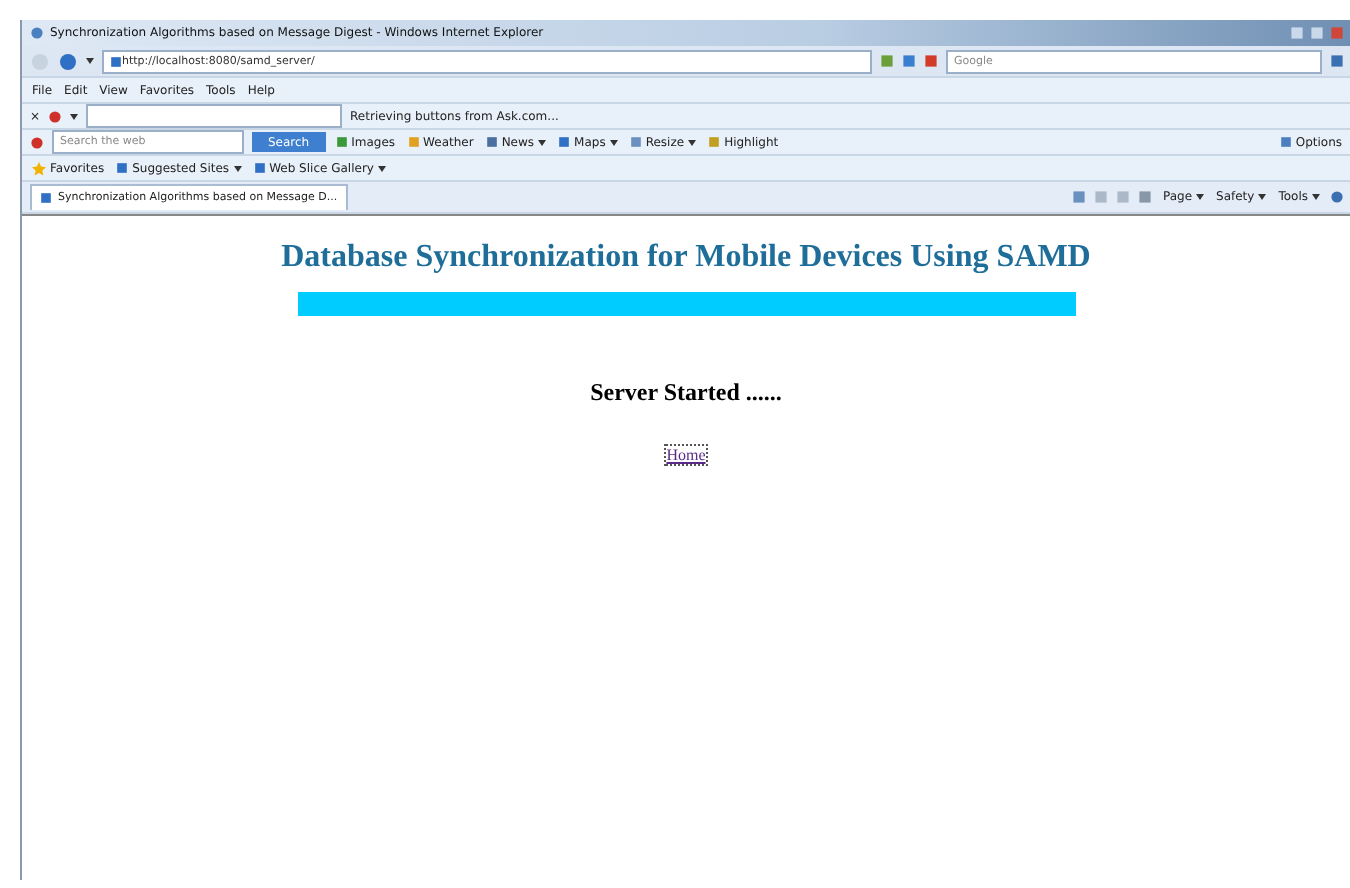 This screenshot has width=1350, height=888. What do you see at coordinates (686, 258) in the screenshot?
I see `page-heading: Database Synchronization for Mobile Devices Using SAMD` at bounding box center [686, 258].